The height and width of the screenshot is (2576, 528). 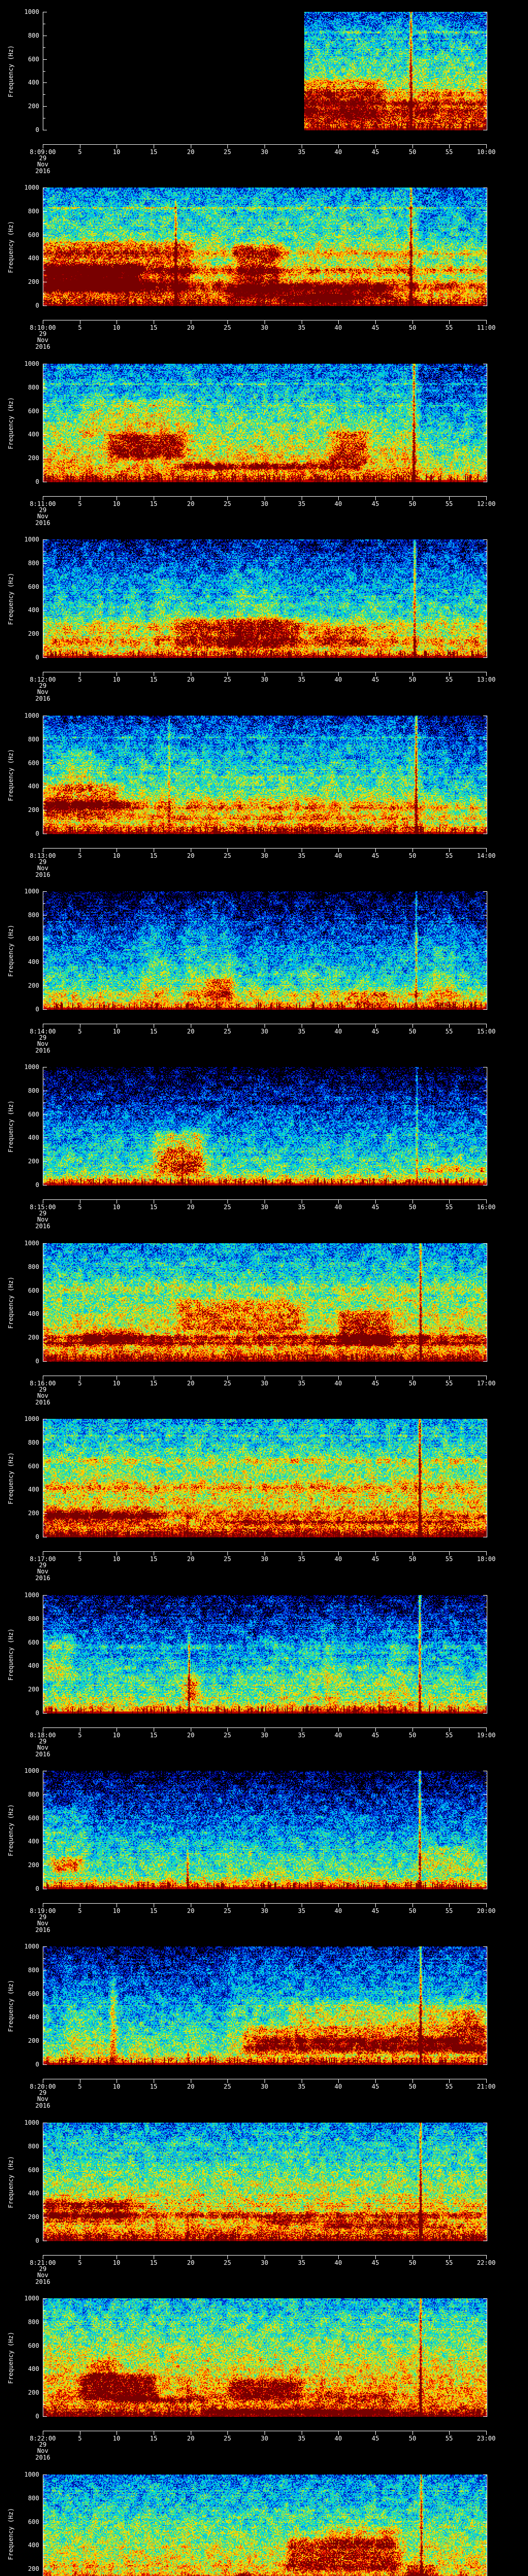 I want to click on x-end-time-label: 15:00, so click(x=486, y=1031).